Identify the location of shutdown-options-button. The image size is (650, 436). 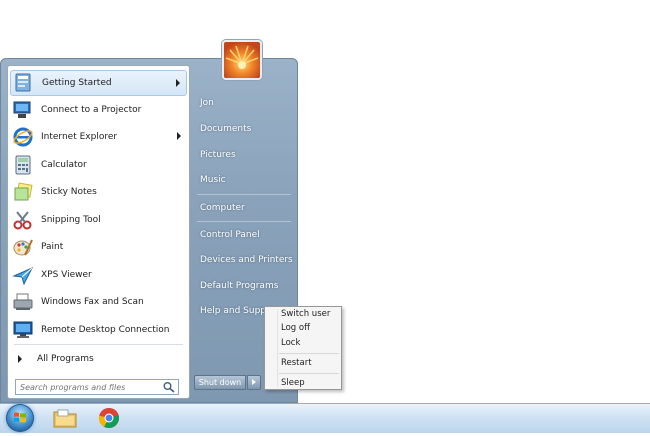
(254, 382).